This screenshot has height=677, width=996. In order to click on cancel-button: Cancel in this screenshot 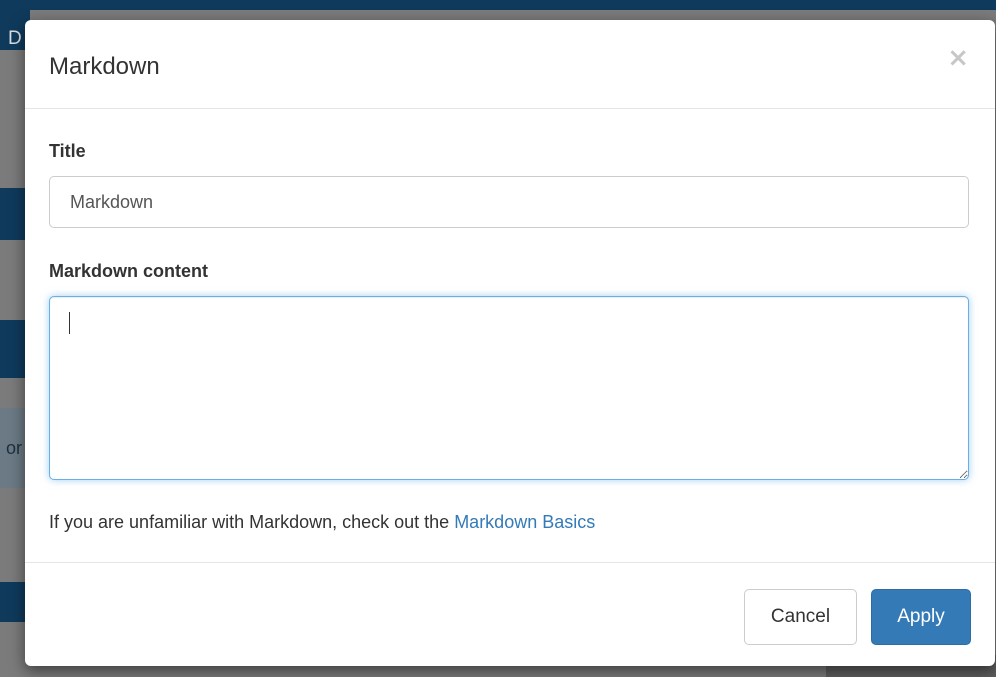, I will do `click(800, 617)`.